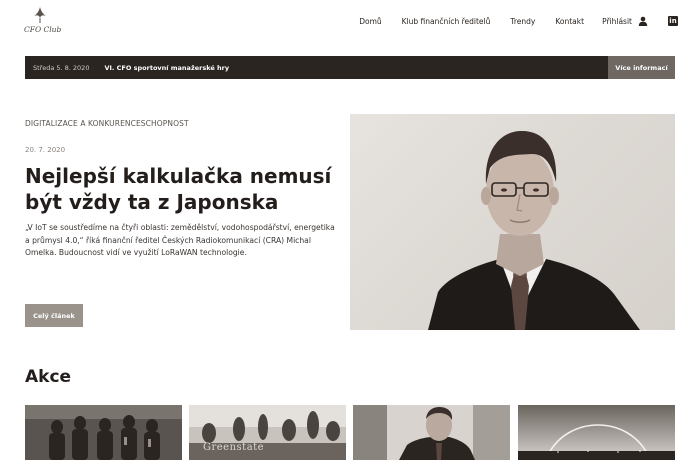  I want to click on user-icon, so click(643, 21).